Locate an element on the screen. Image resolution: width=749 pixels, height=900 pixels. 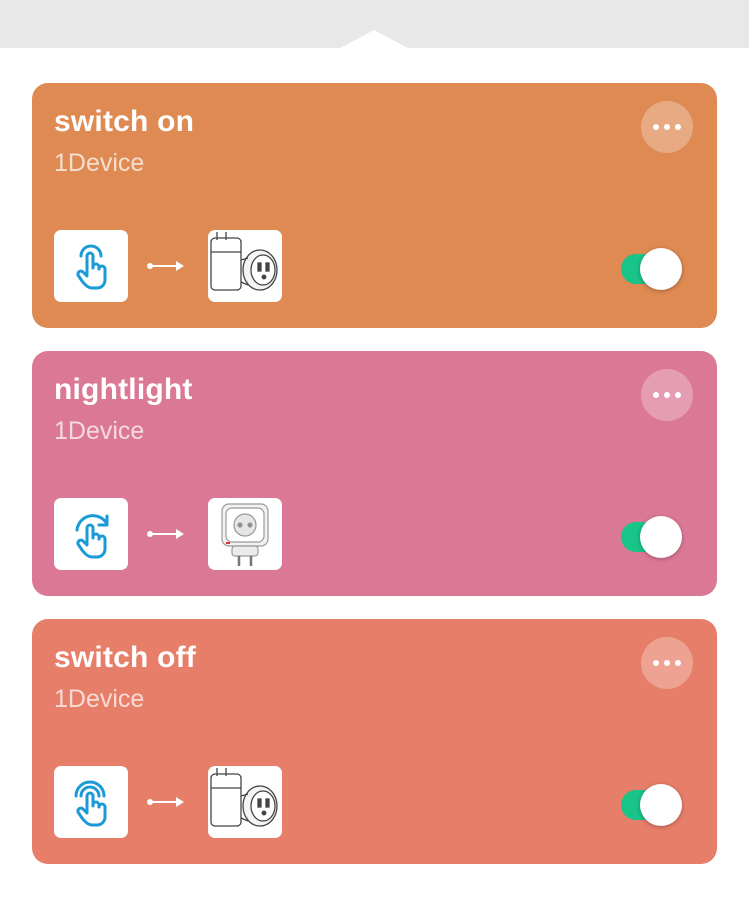
scene-title: nightlight is located at coordinates (123, 389).